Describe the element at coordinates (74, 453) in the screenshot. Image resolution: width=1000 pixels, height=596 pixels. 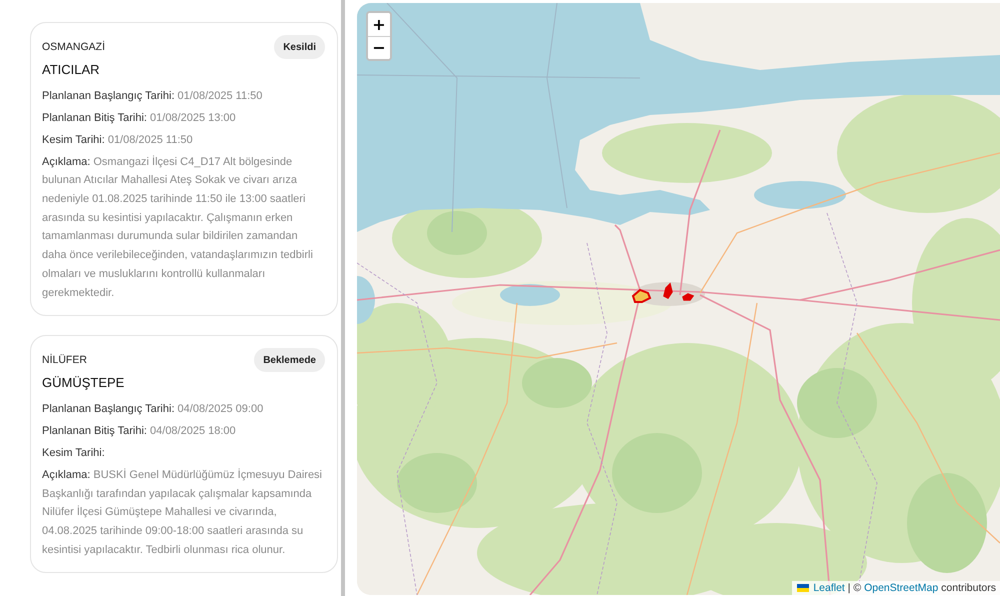
I see `detail-text: Kesim Tarihi:` at that location.